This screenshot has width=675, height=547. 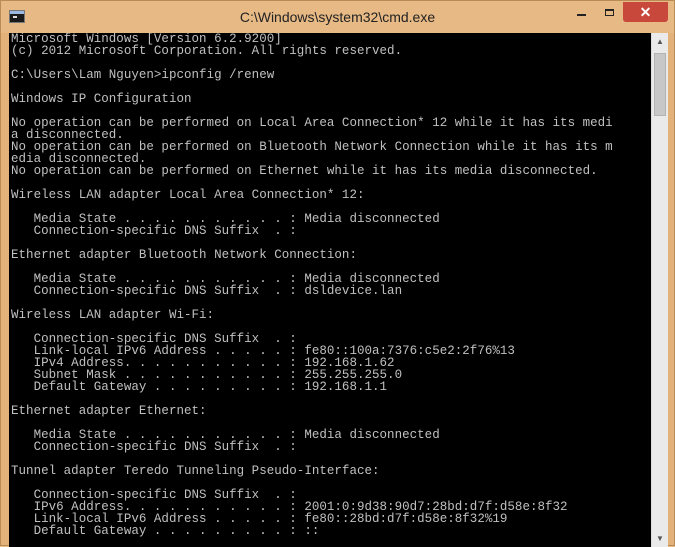 I want to click on console-line: C:\Users\Lam Nguyen>ipconfig /renew, so click(x=143, y=75).